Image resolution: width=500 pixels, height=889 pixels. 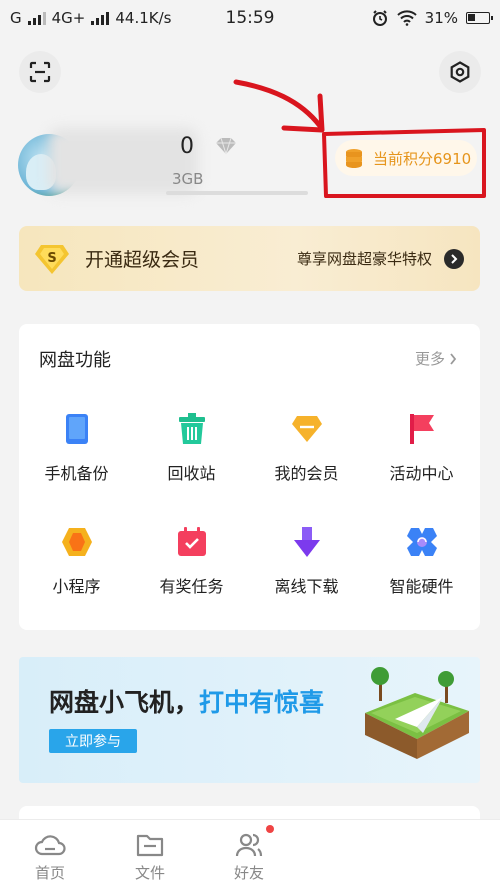 I want to click on vip-diamond-icon, so click(x=226, y=146).